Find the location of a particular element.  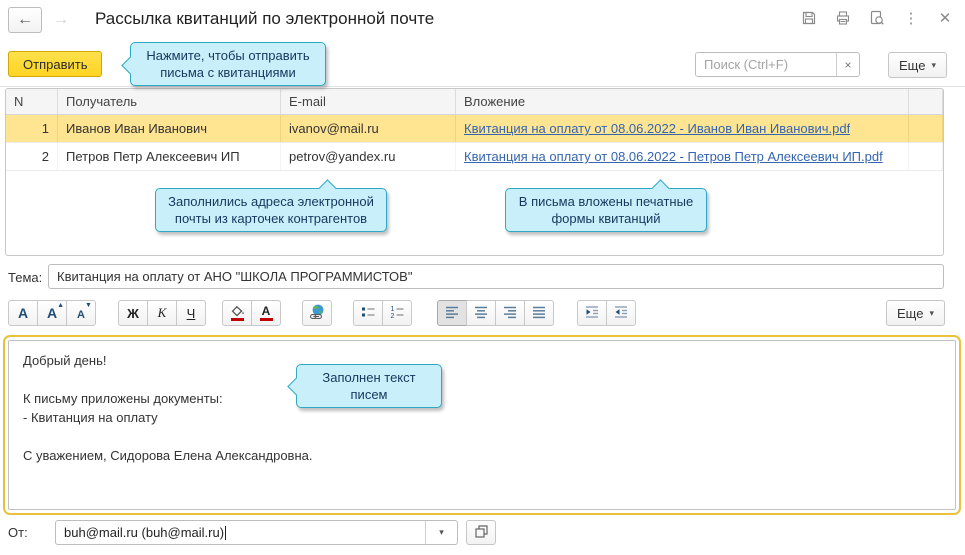

font-color-button: А is located at coordinates (266, 313).